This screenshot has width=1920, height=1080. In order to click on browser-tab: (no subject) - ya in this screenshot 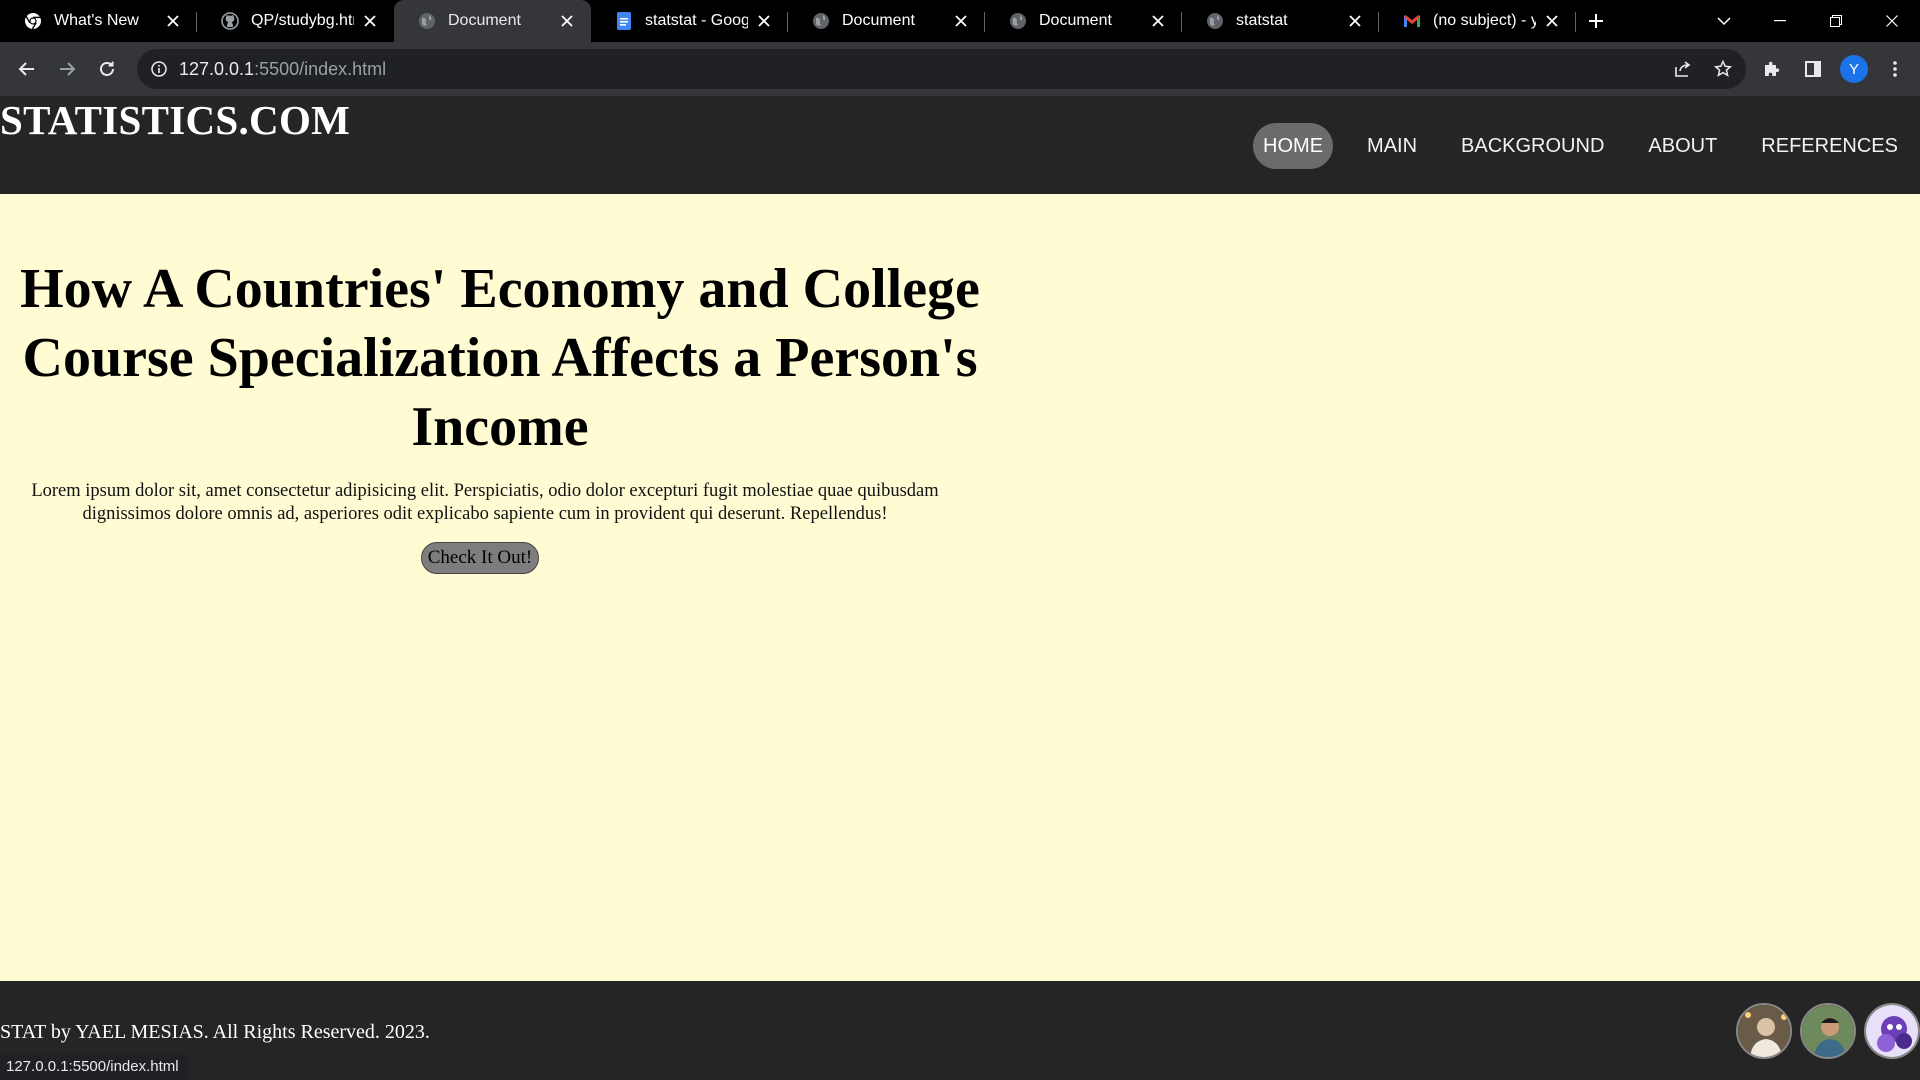, I will do `click(1477, 21)`.